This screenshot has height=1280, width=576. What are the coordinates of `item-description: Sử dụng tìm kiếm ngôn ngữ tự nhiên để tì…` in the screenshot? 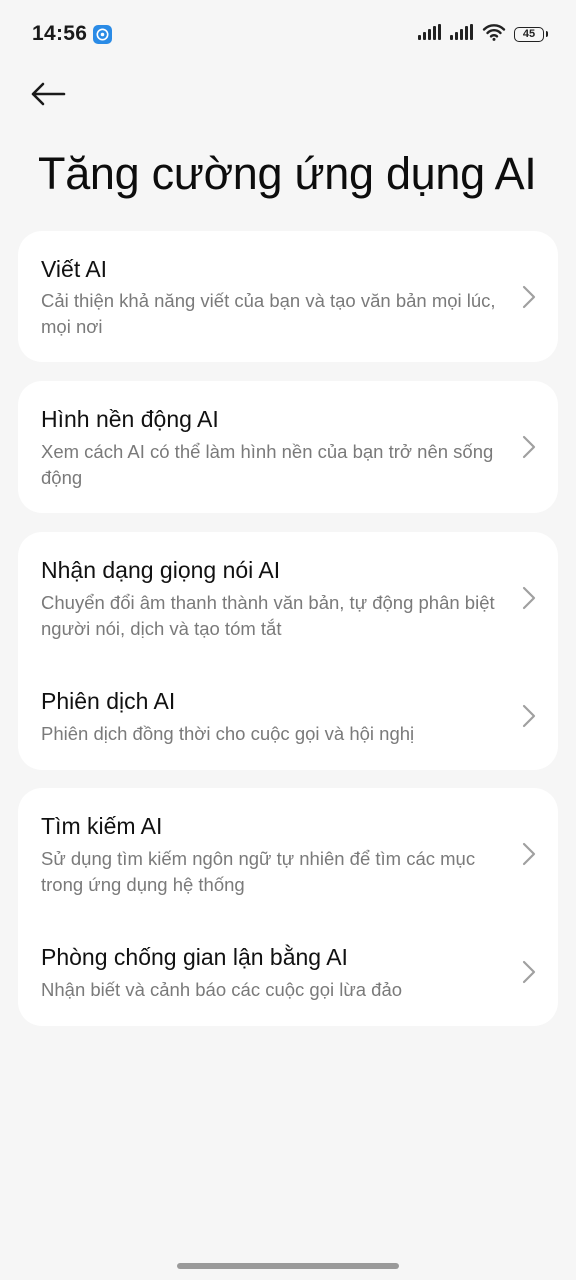 It's located at (258, 871).